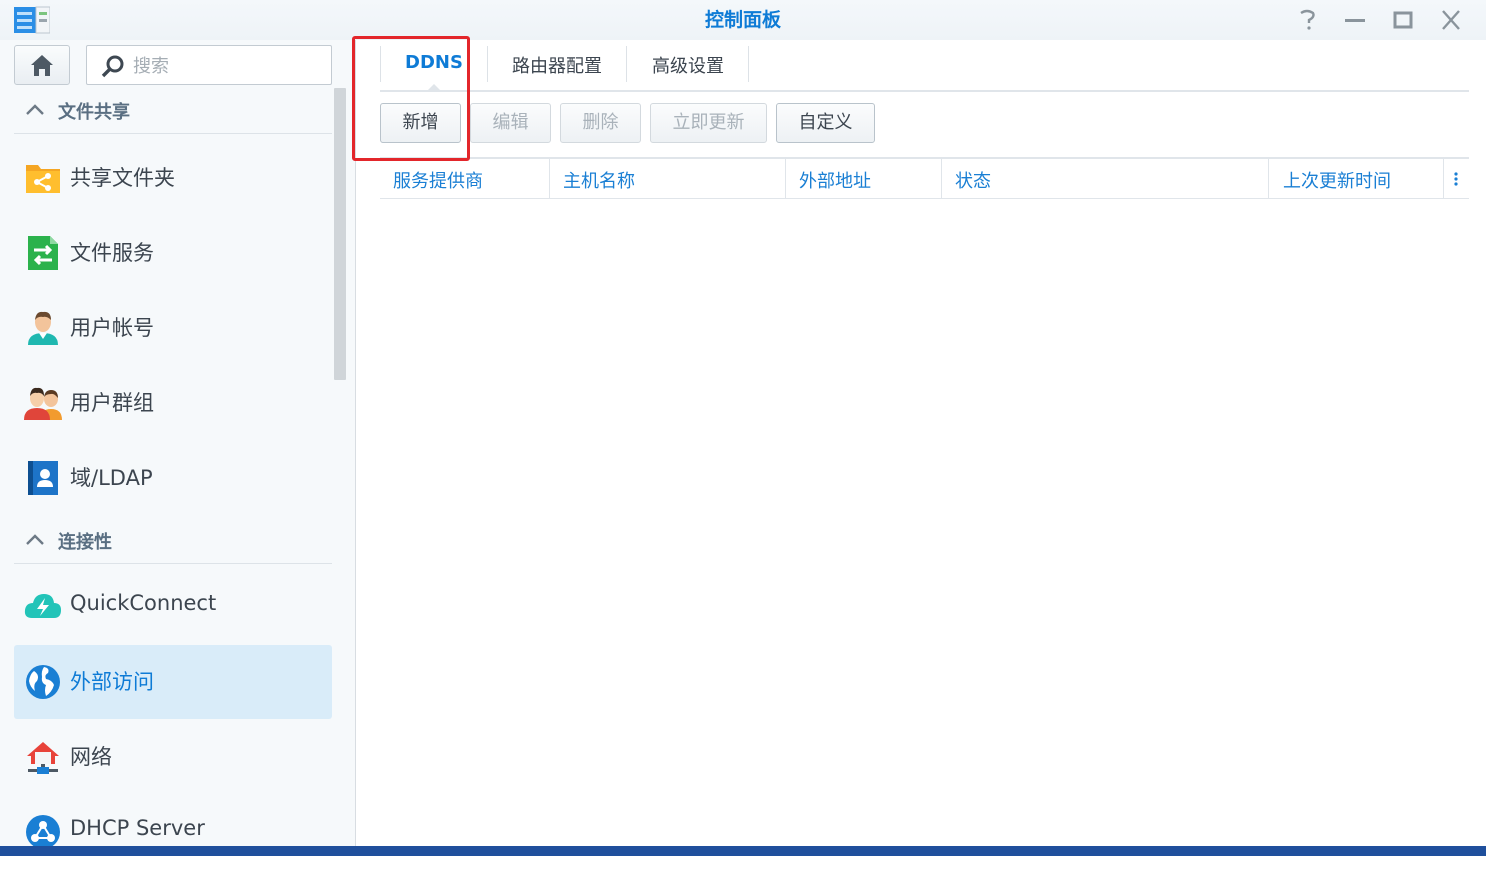  What do you see at coordinates (137, 828) in the screenshot?
I see `sidebar-item-label: DHCP Server` at bounding box center [137, 828].